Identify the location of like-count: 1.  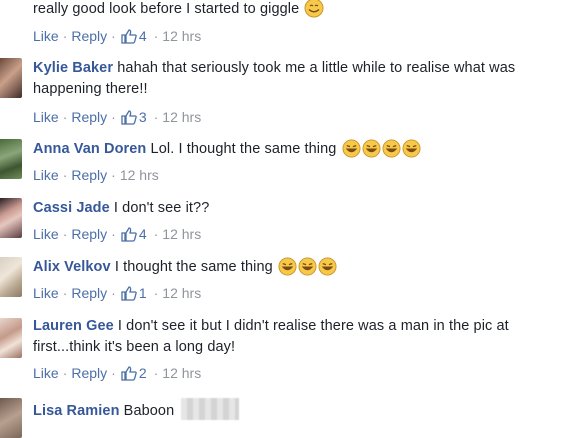
(142, 293).